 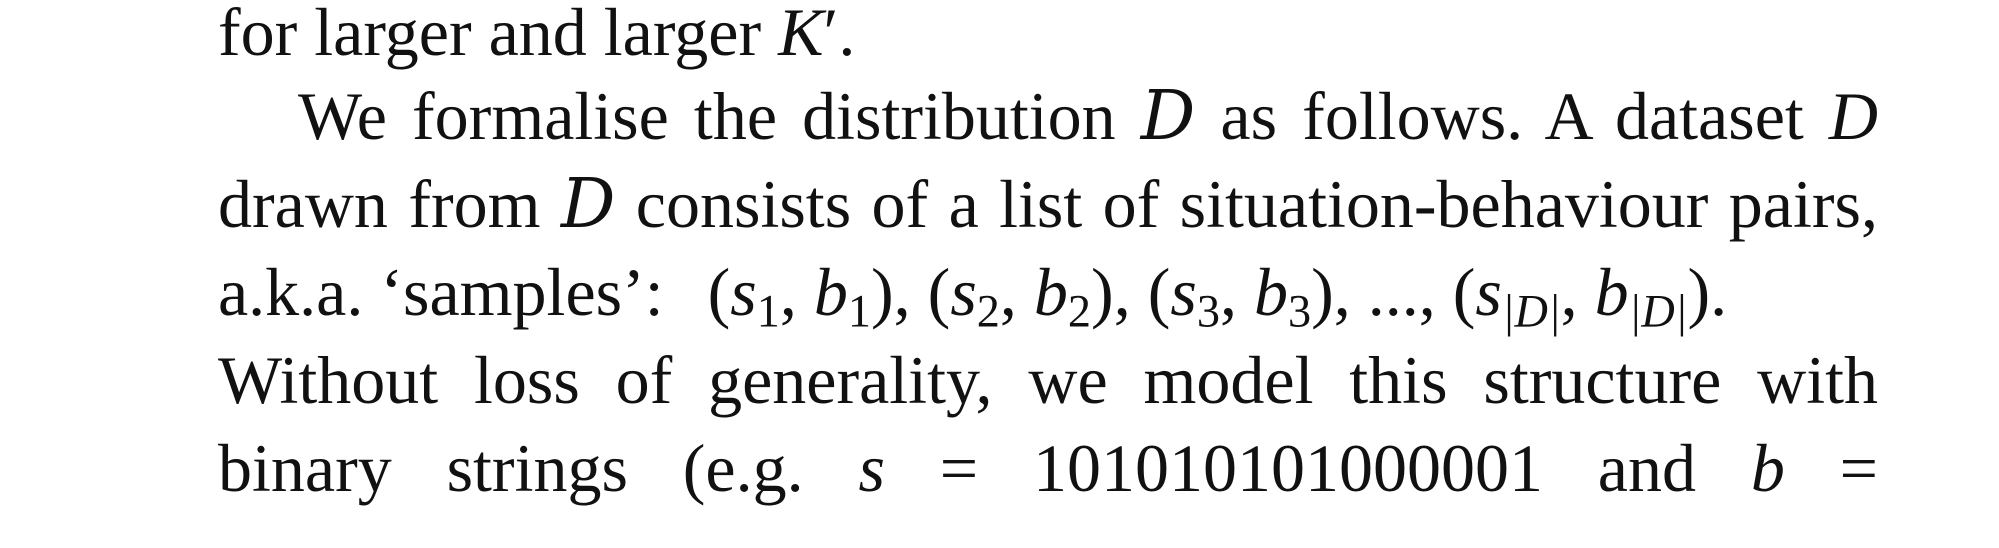 What do you see at coordinates (719, 116) in the screenshot?
I see `line2-before: We formalise the distribution` at bounding box center [719, 116].